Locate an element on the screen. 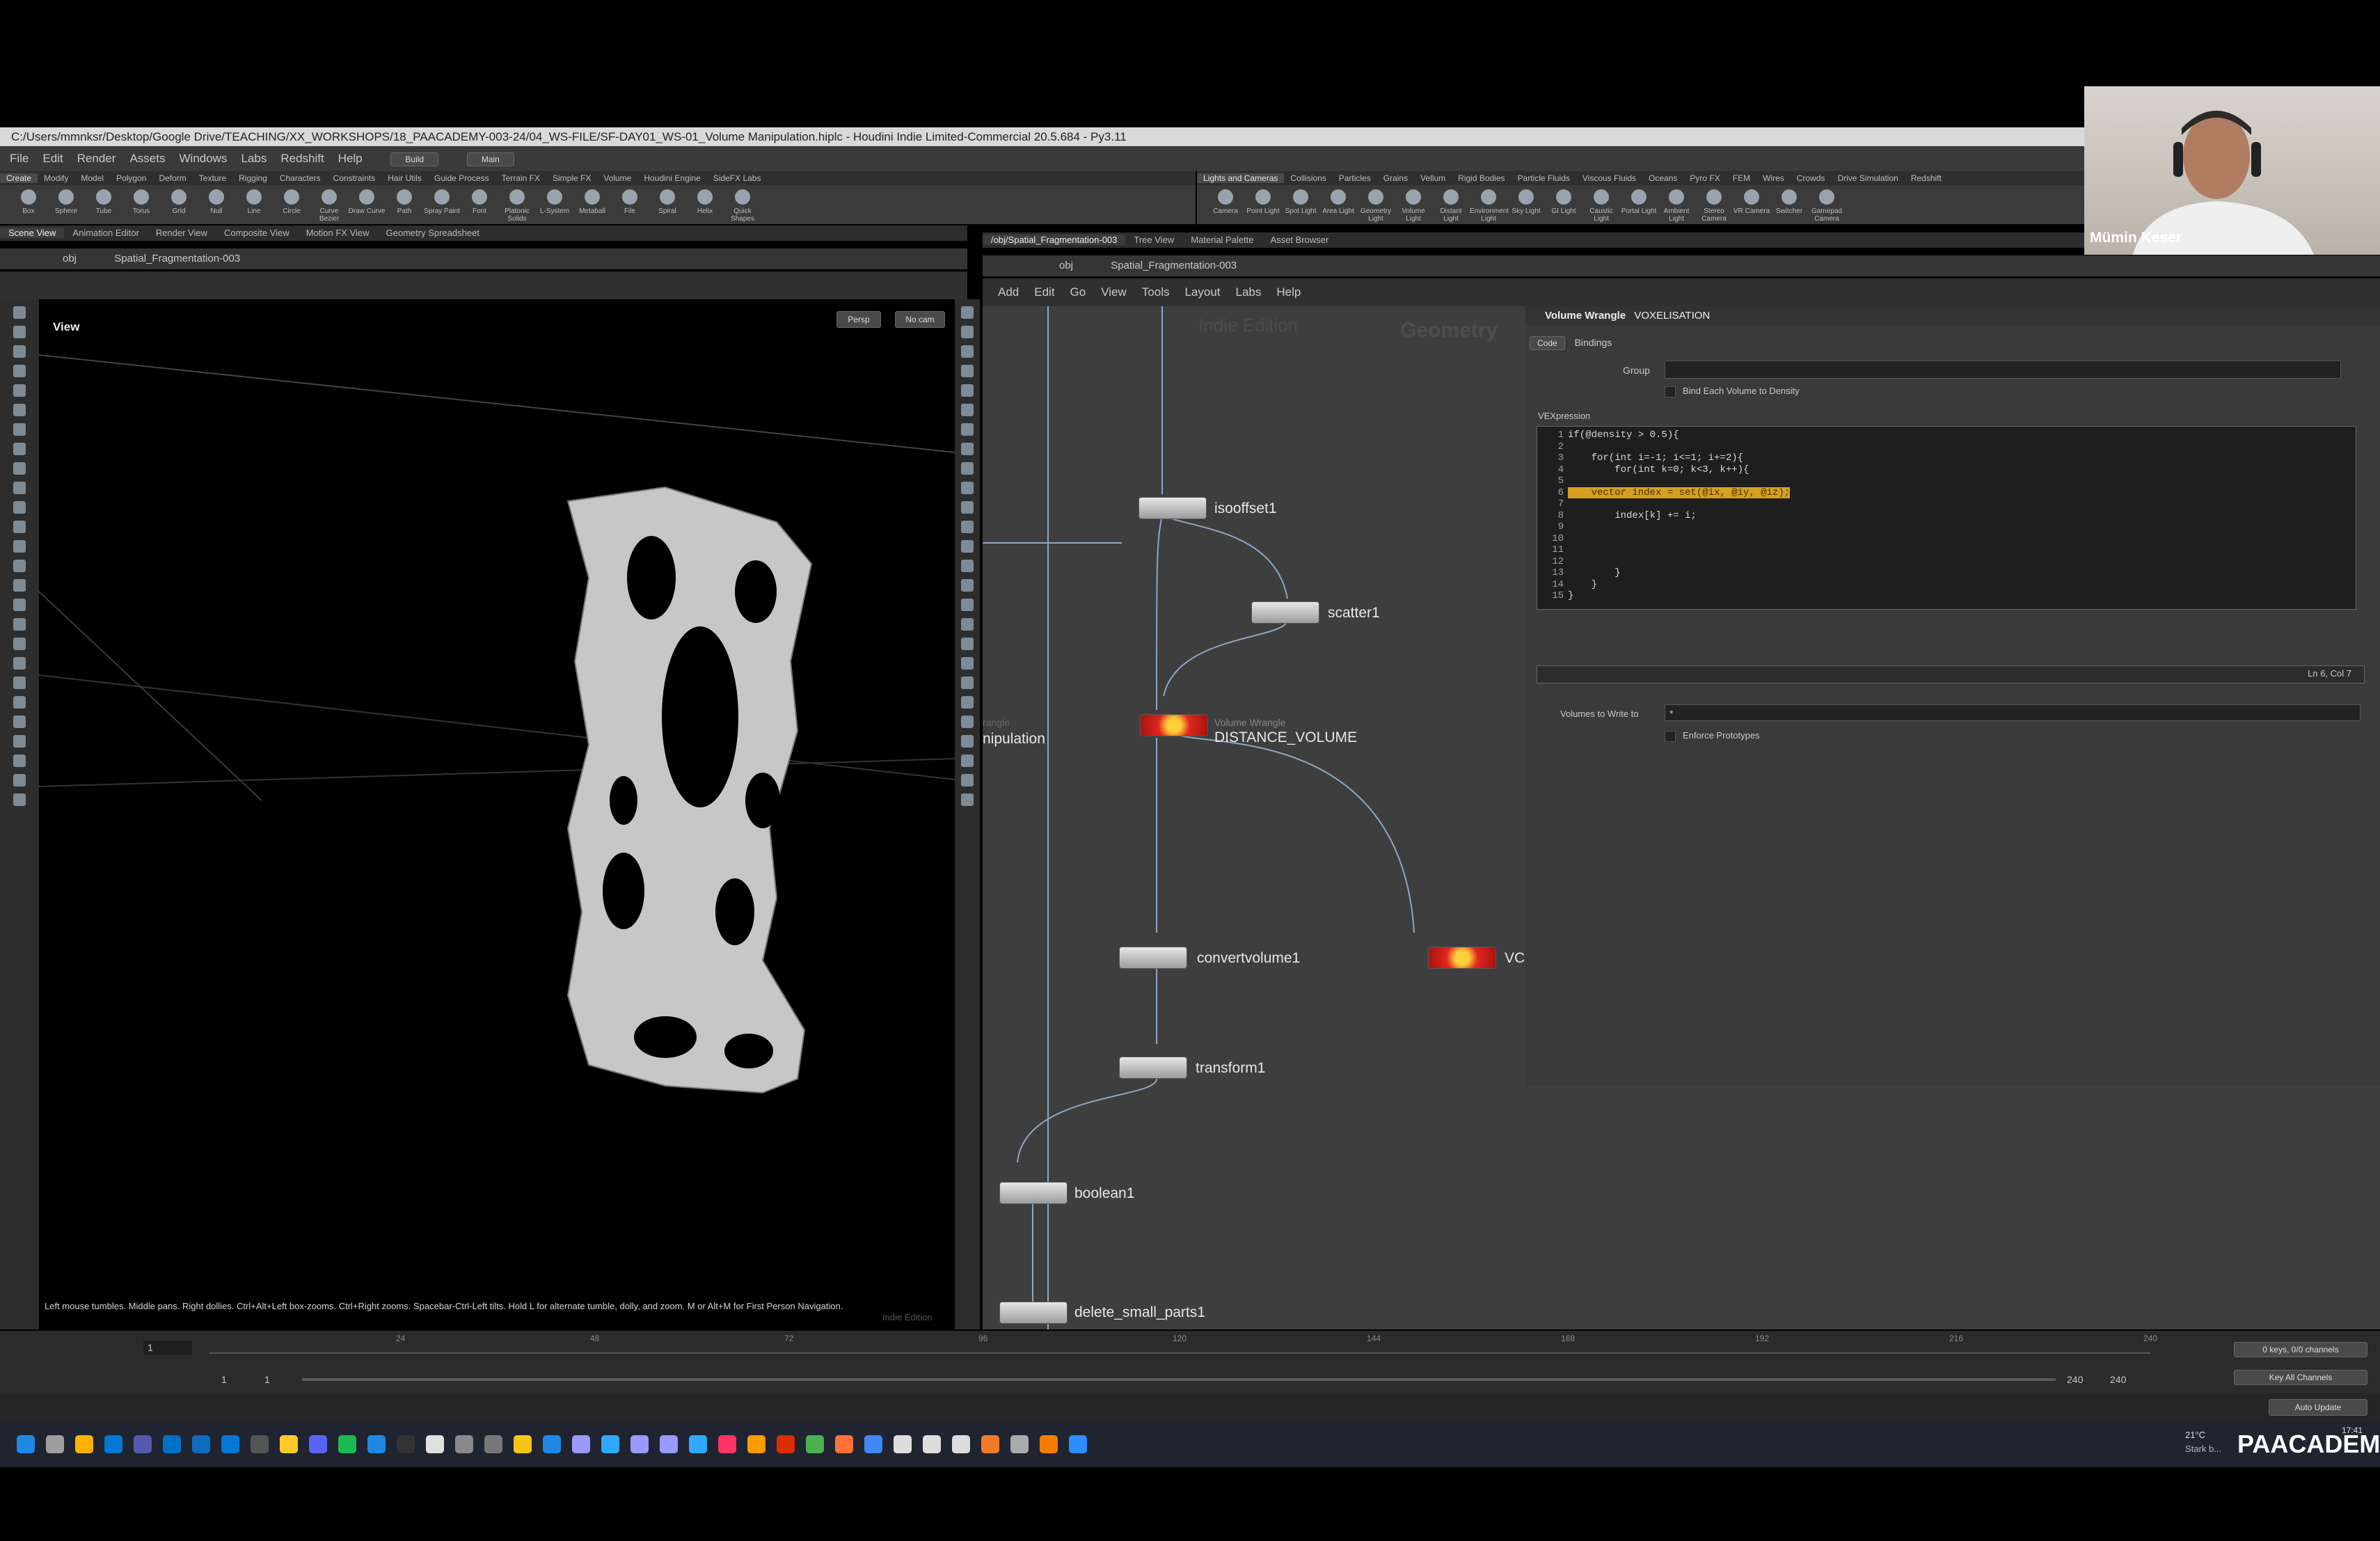  network-tab-1: Tree View is located at coordinates (1153, 240).